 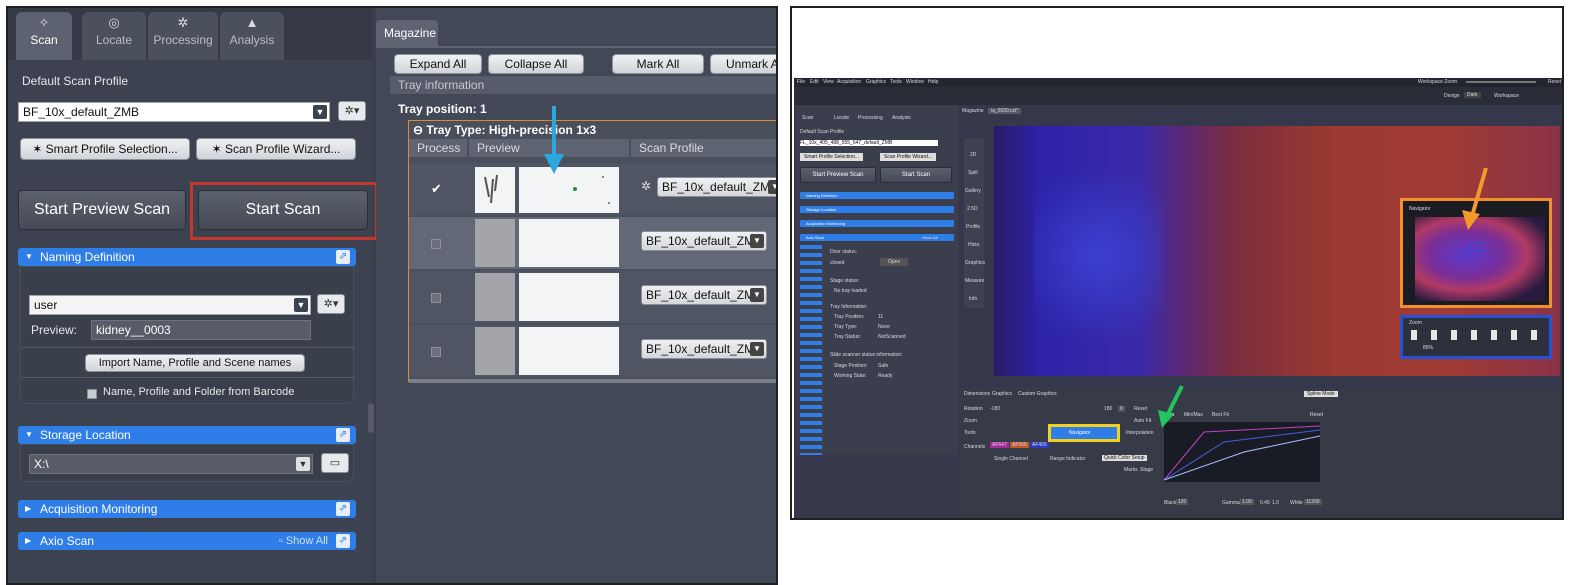 I want to click on rotation-value: 0, so click(x=1121, y=409).